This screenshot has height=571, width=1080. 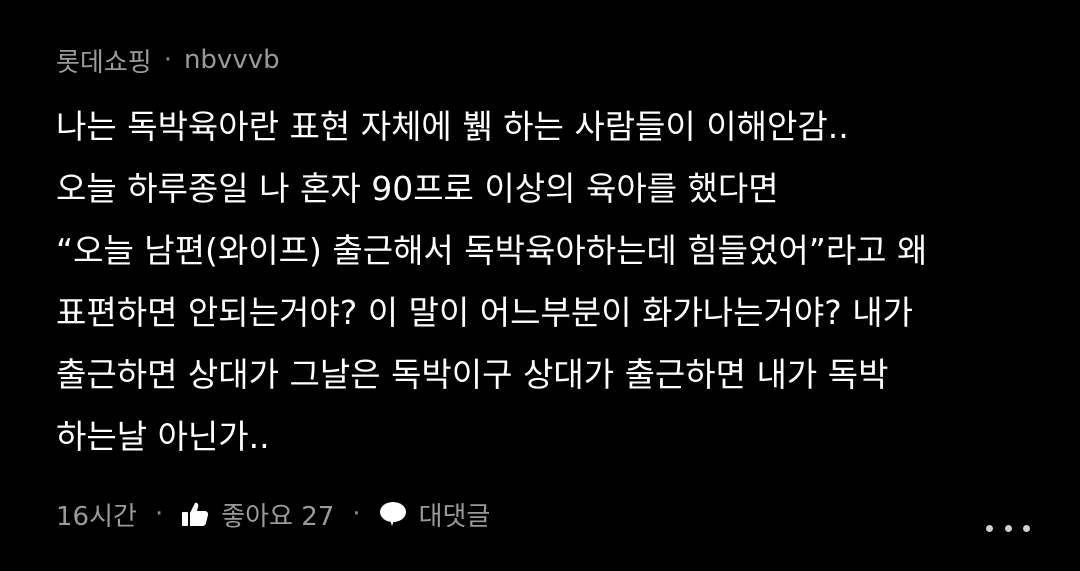 What do you see at coordinates (417, 188) in the screenshot?
I see `comment-line: 오늘 하루종일 나 혼자 90프로 이상의 육아를 했다면` at bounding box center [417, 188].